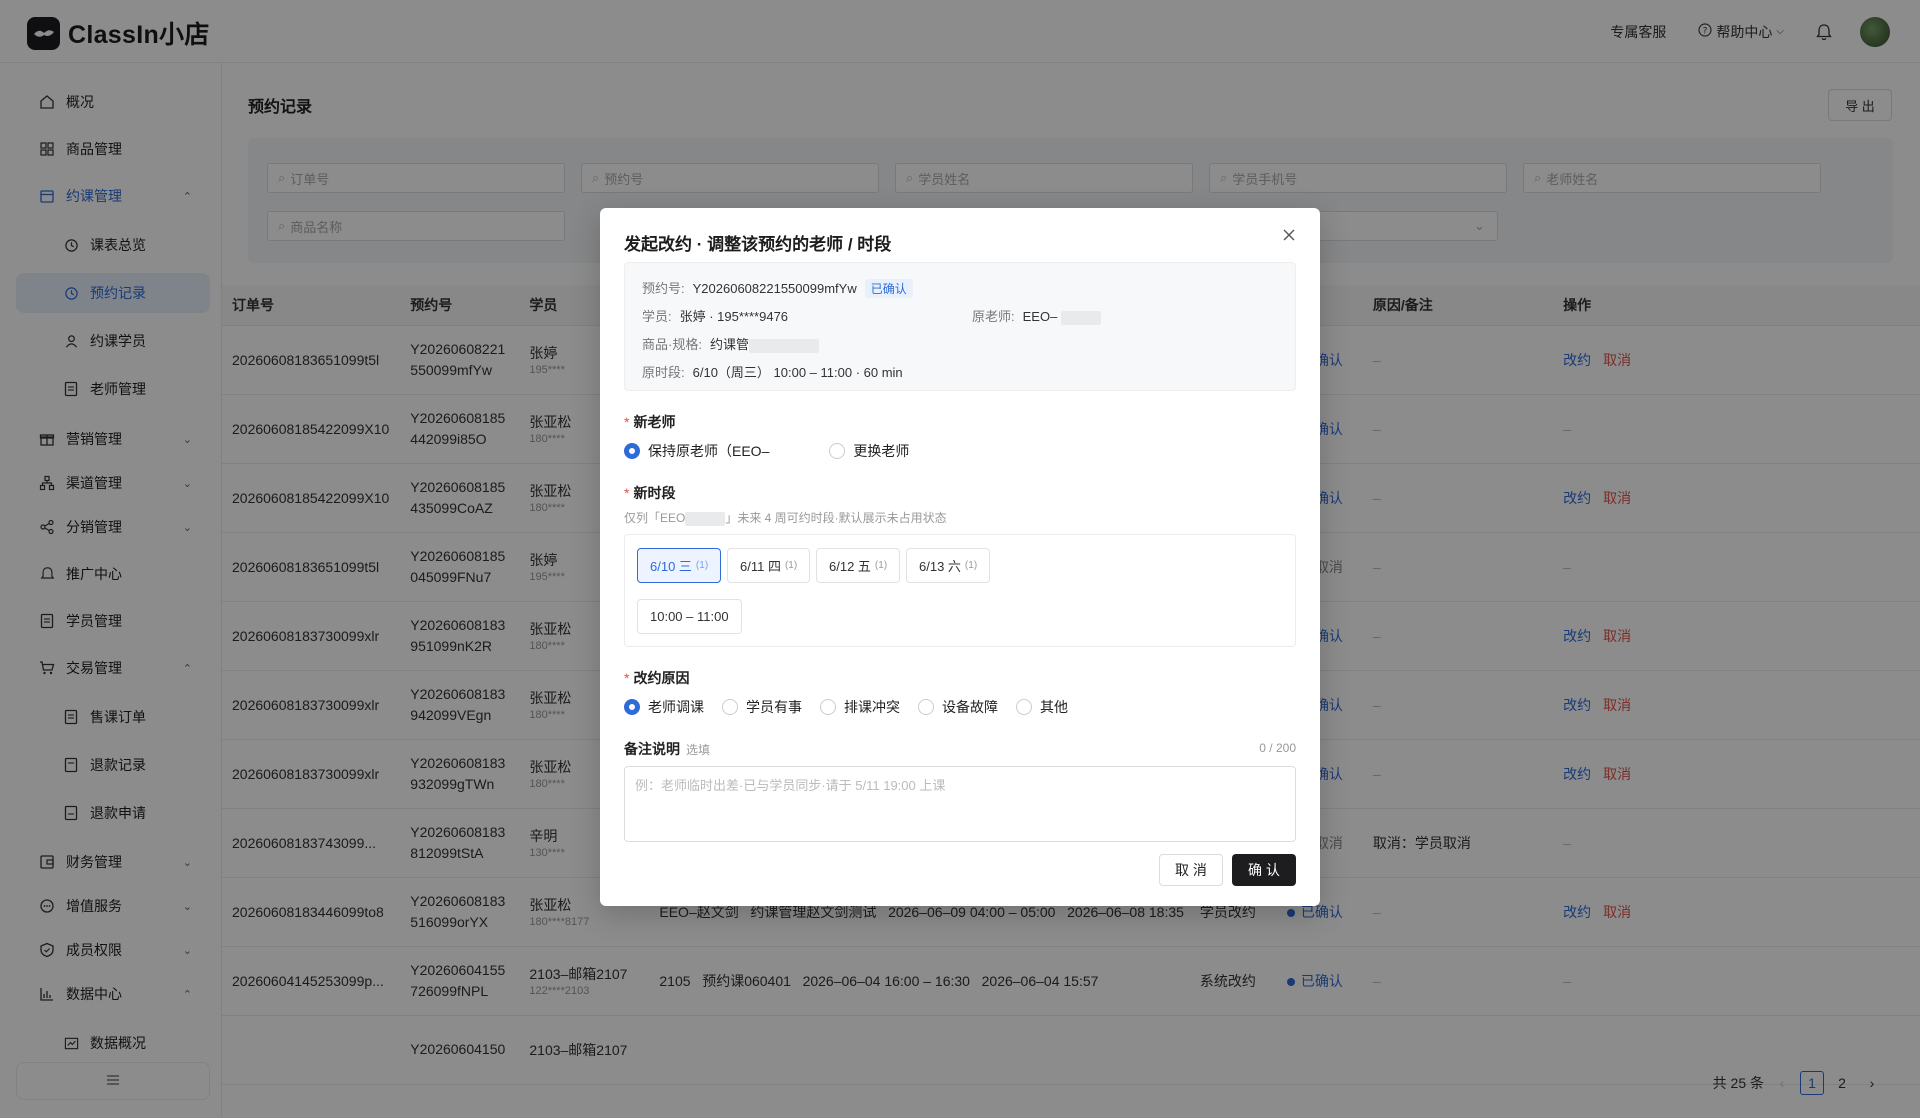  I want to click on student-line: 学员: 张婷 · 195****9476, so click(715, 315).